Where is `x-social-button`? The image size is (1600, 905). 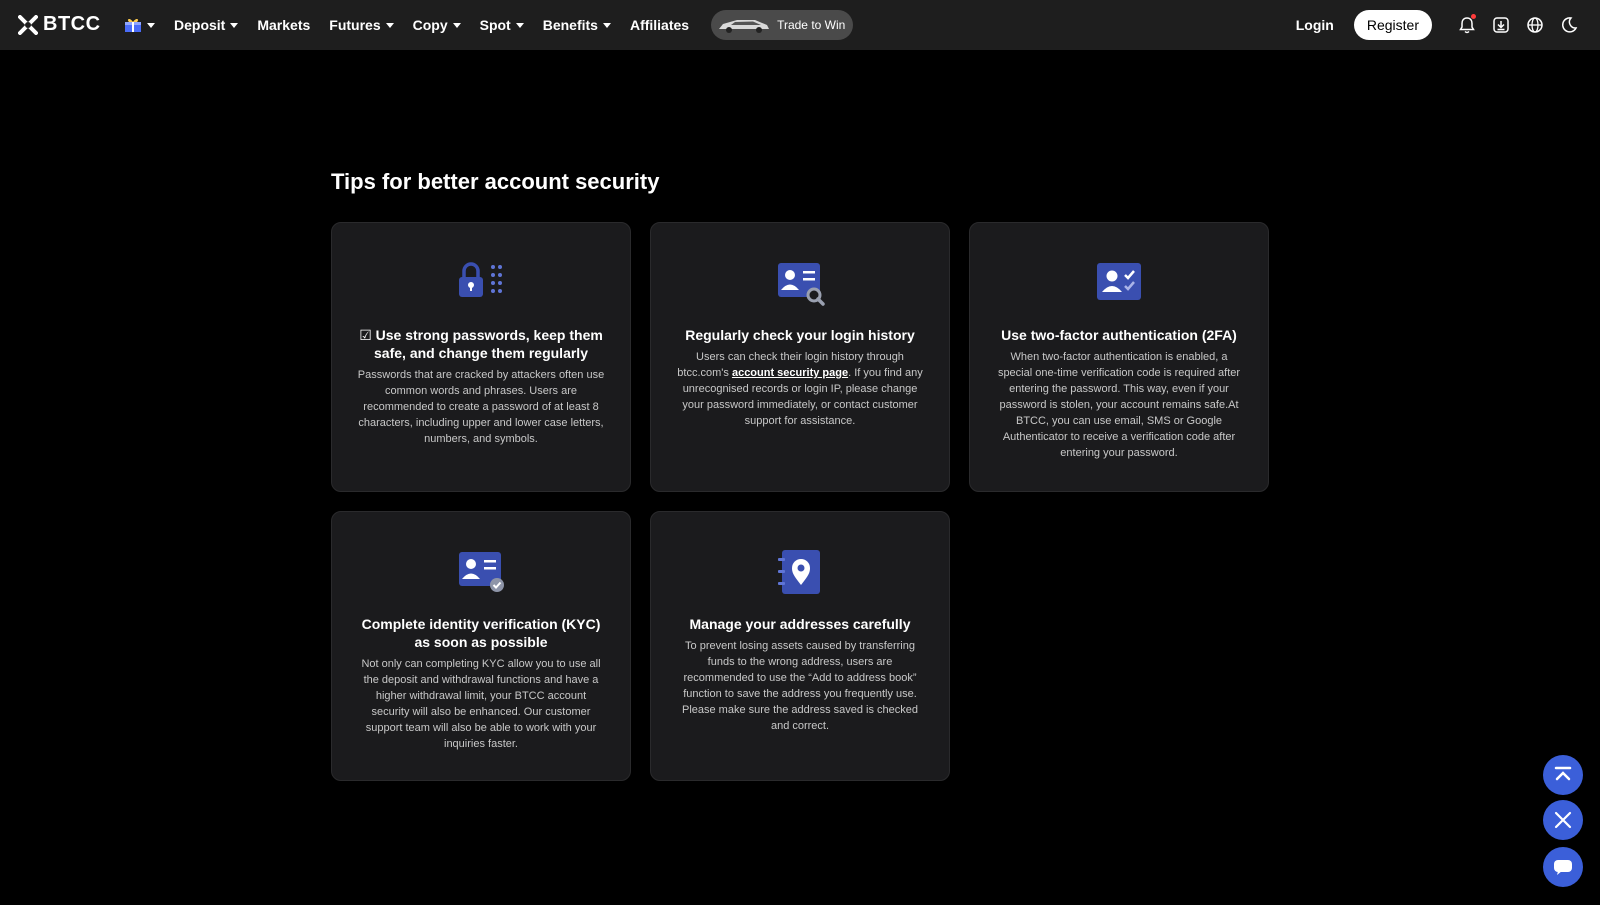 x-social-button is located at coordinates (1563, 820).